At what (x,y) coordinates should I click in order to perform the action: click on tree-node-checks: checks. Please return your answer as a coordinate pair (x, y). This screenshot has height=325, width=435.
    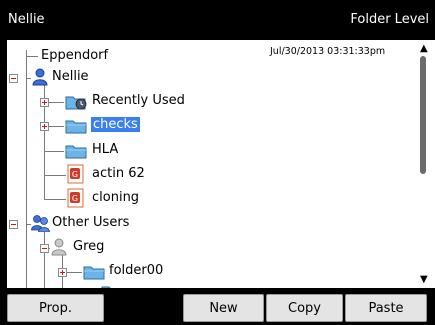
    Looking at the image, I should click on (115, 124).